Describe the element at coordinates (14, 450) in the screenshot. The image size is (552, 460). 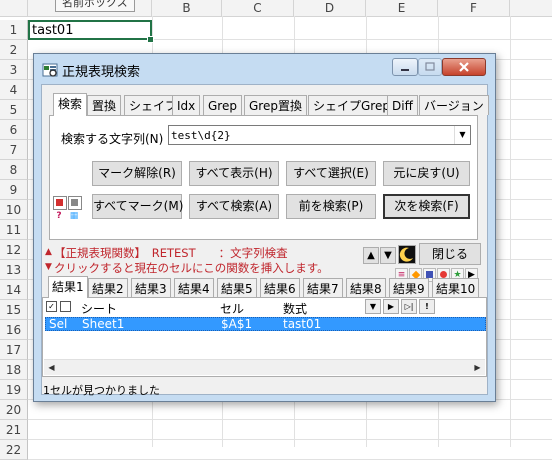
I see `row-header-22: 22` at that location.